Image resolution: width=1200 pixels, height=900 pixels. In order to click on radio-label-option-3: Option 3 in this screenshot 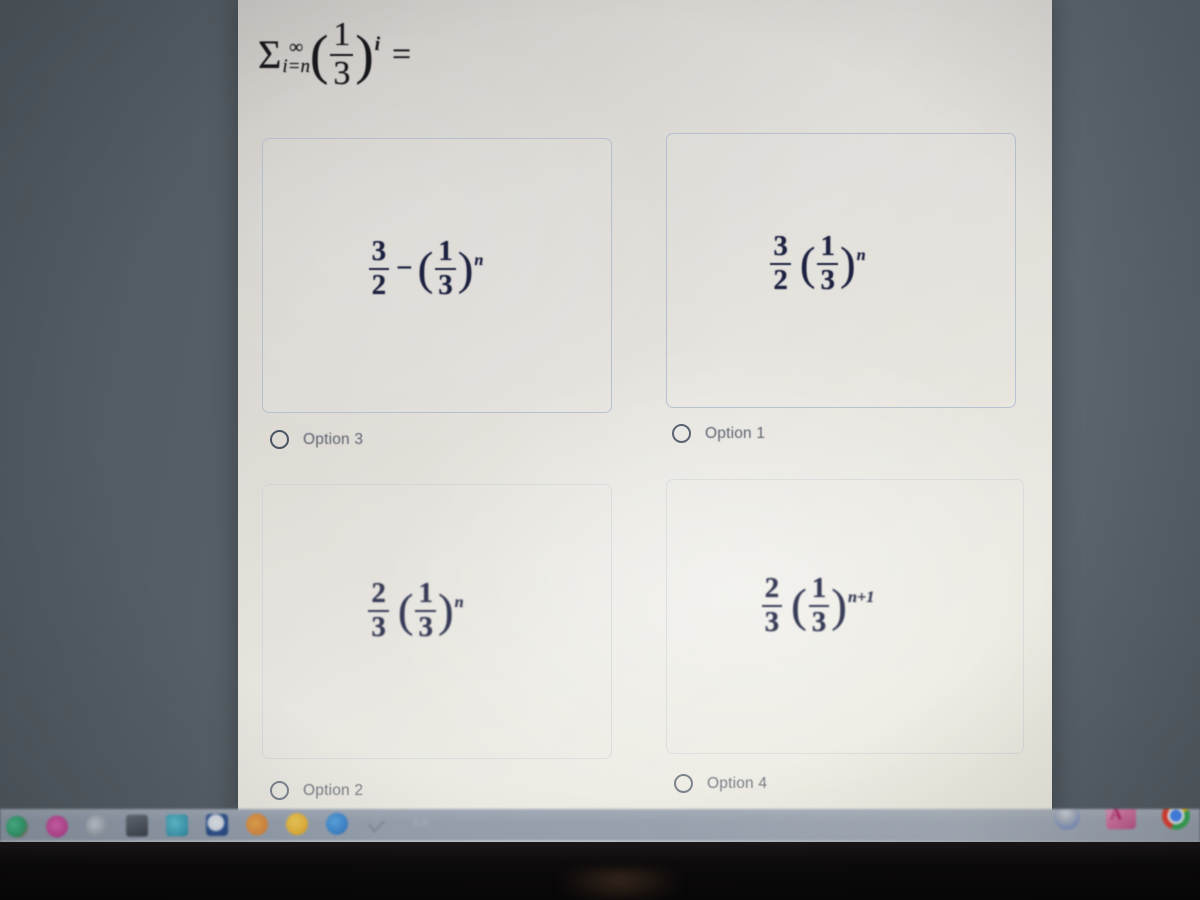, I will do `click(333, 440)`.